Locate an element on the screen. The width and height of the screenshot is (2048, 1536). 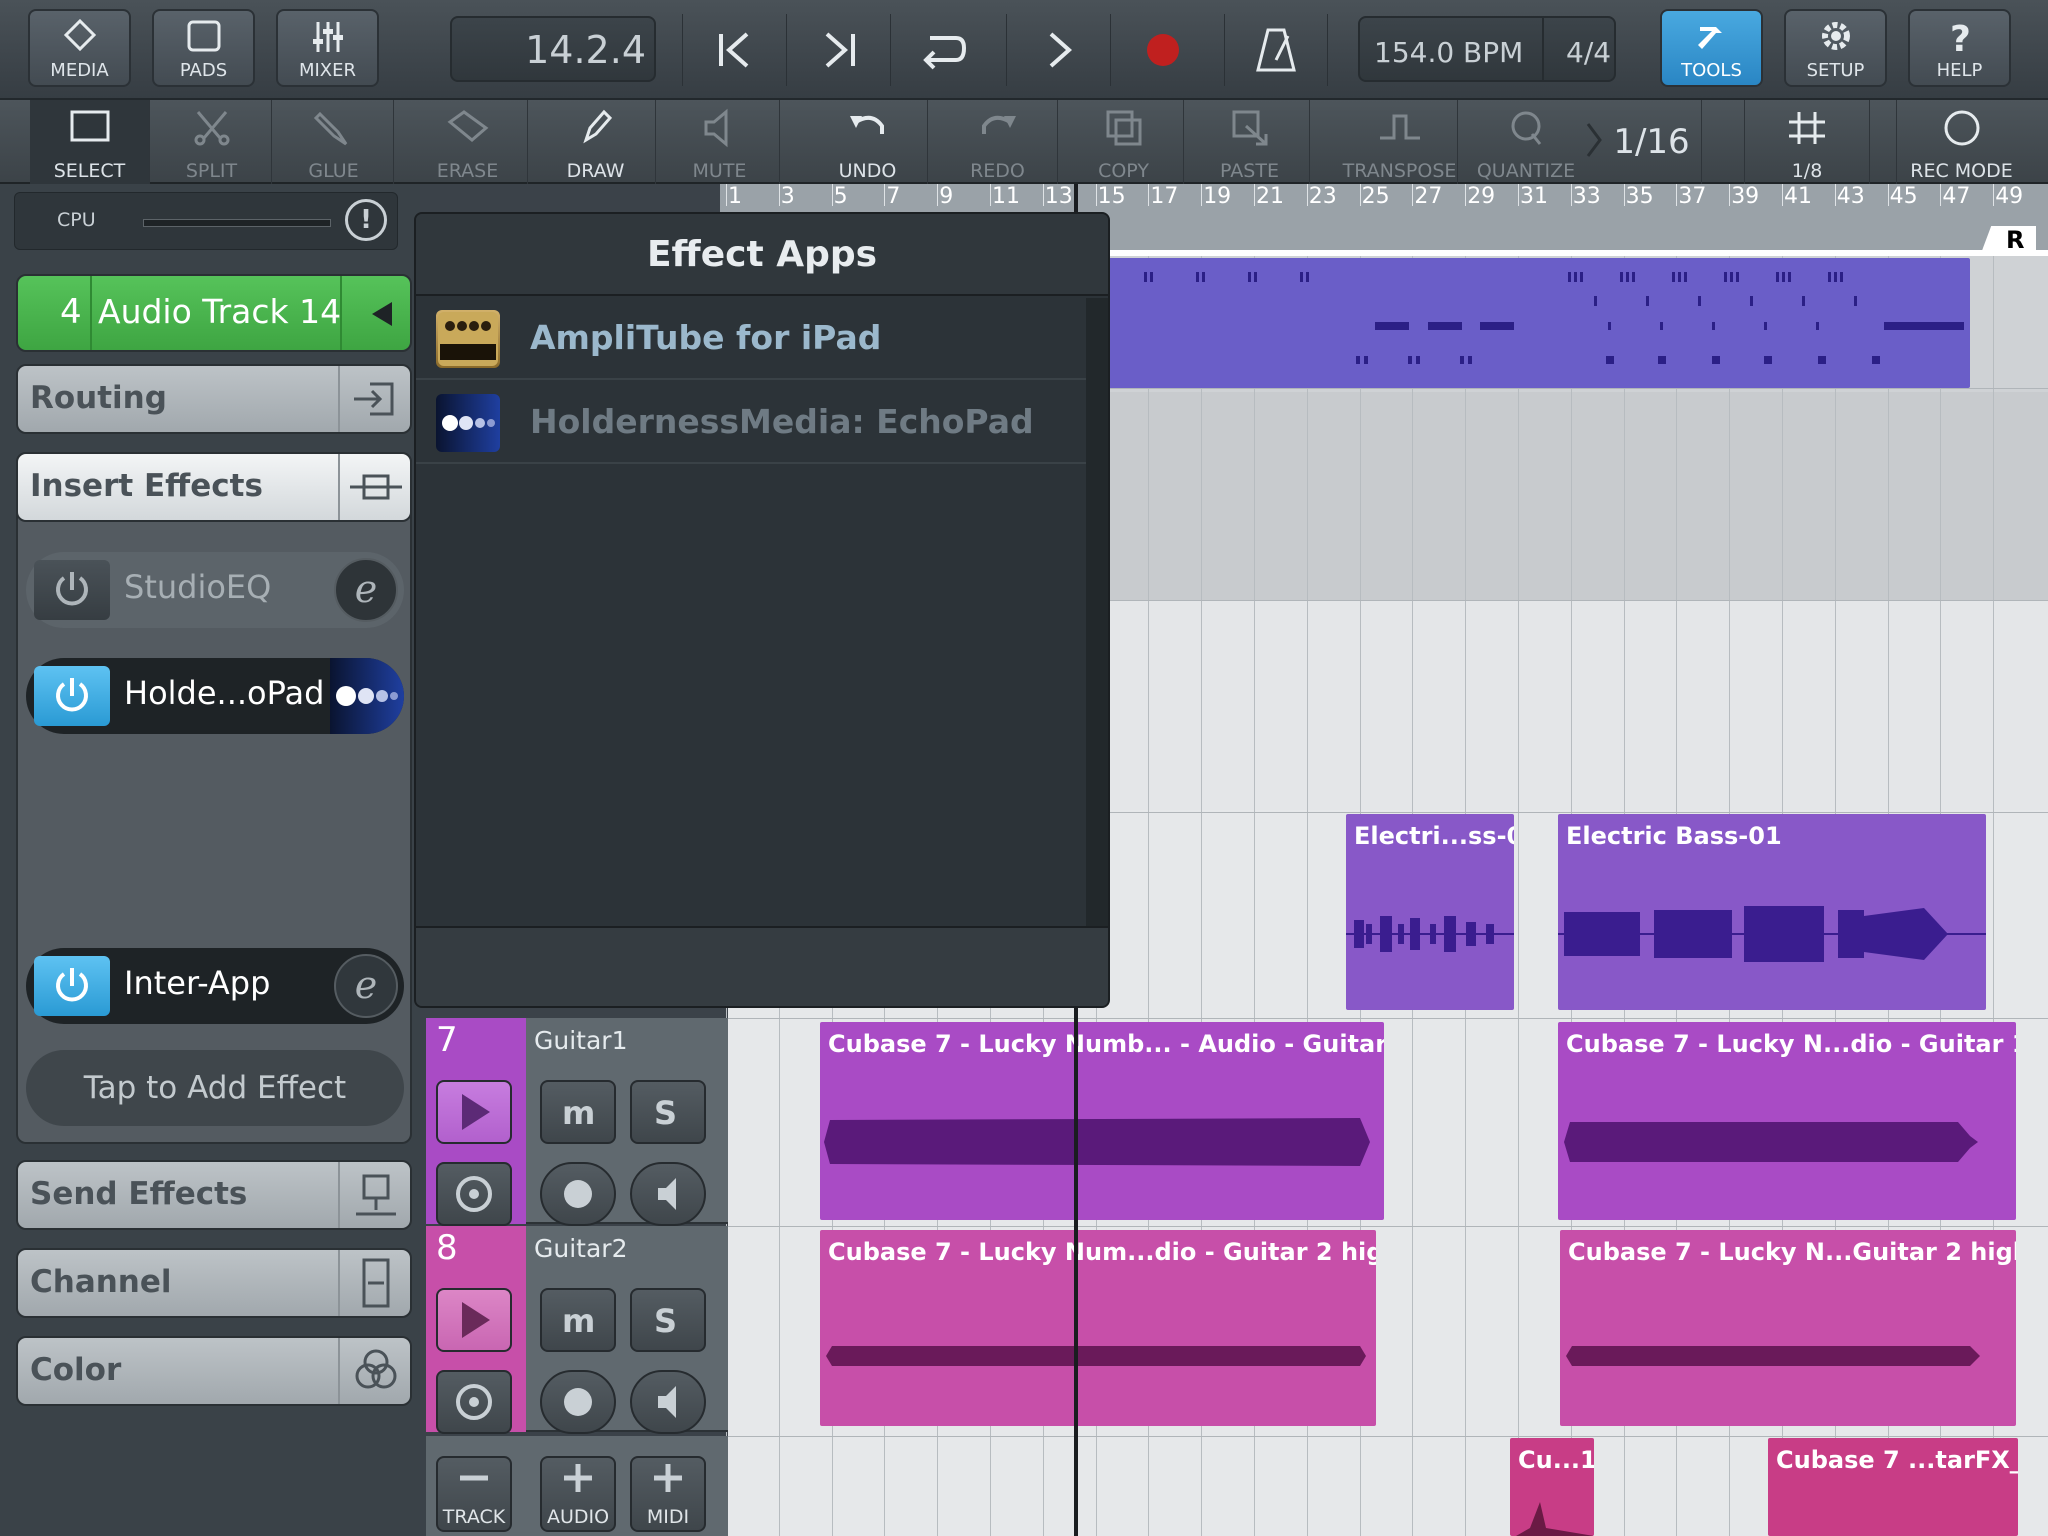
ruler-tick: 41 is located at coordinates (1798, 196).